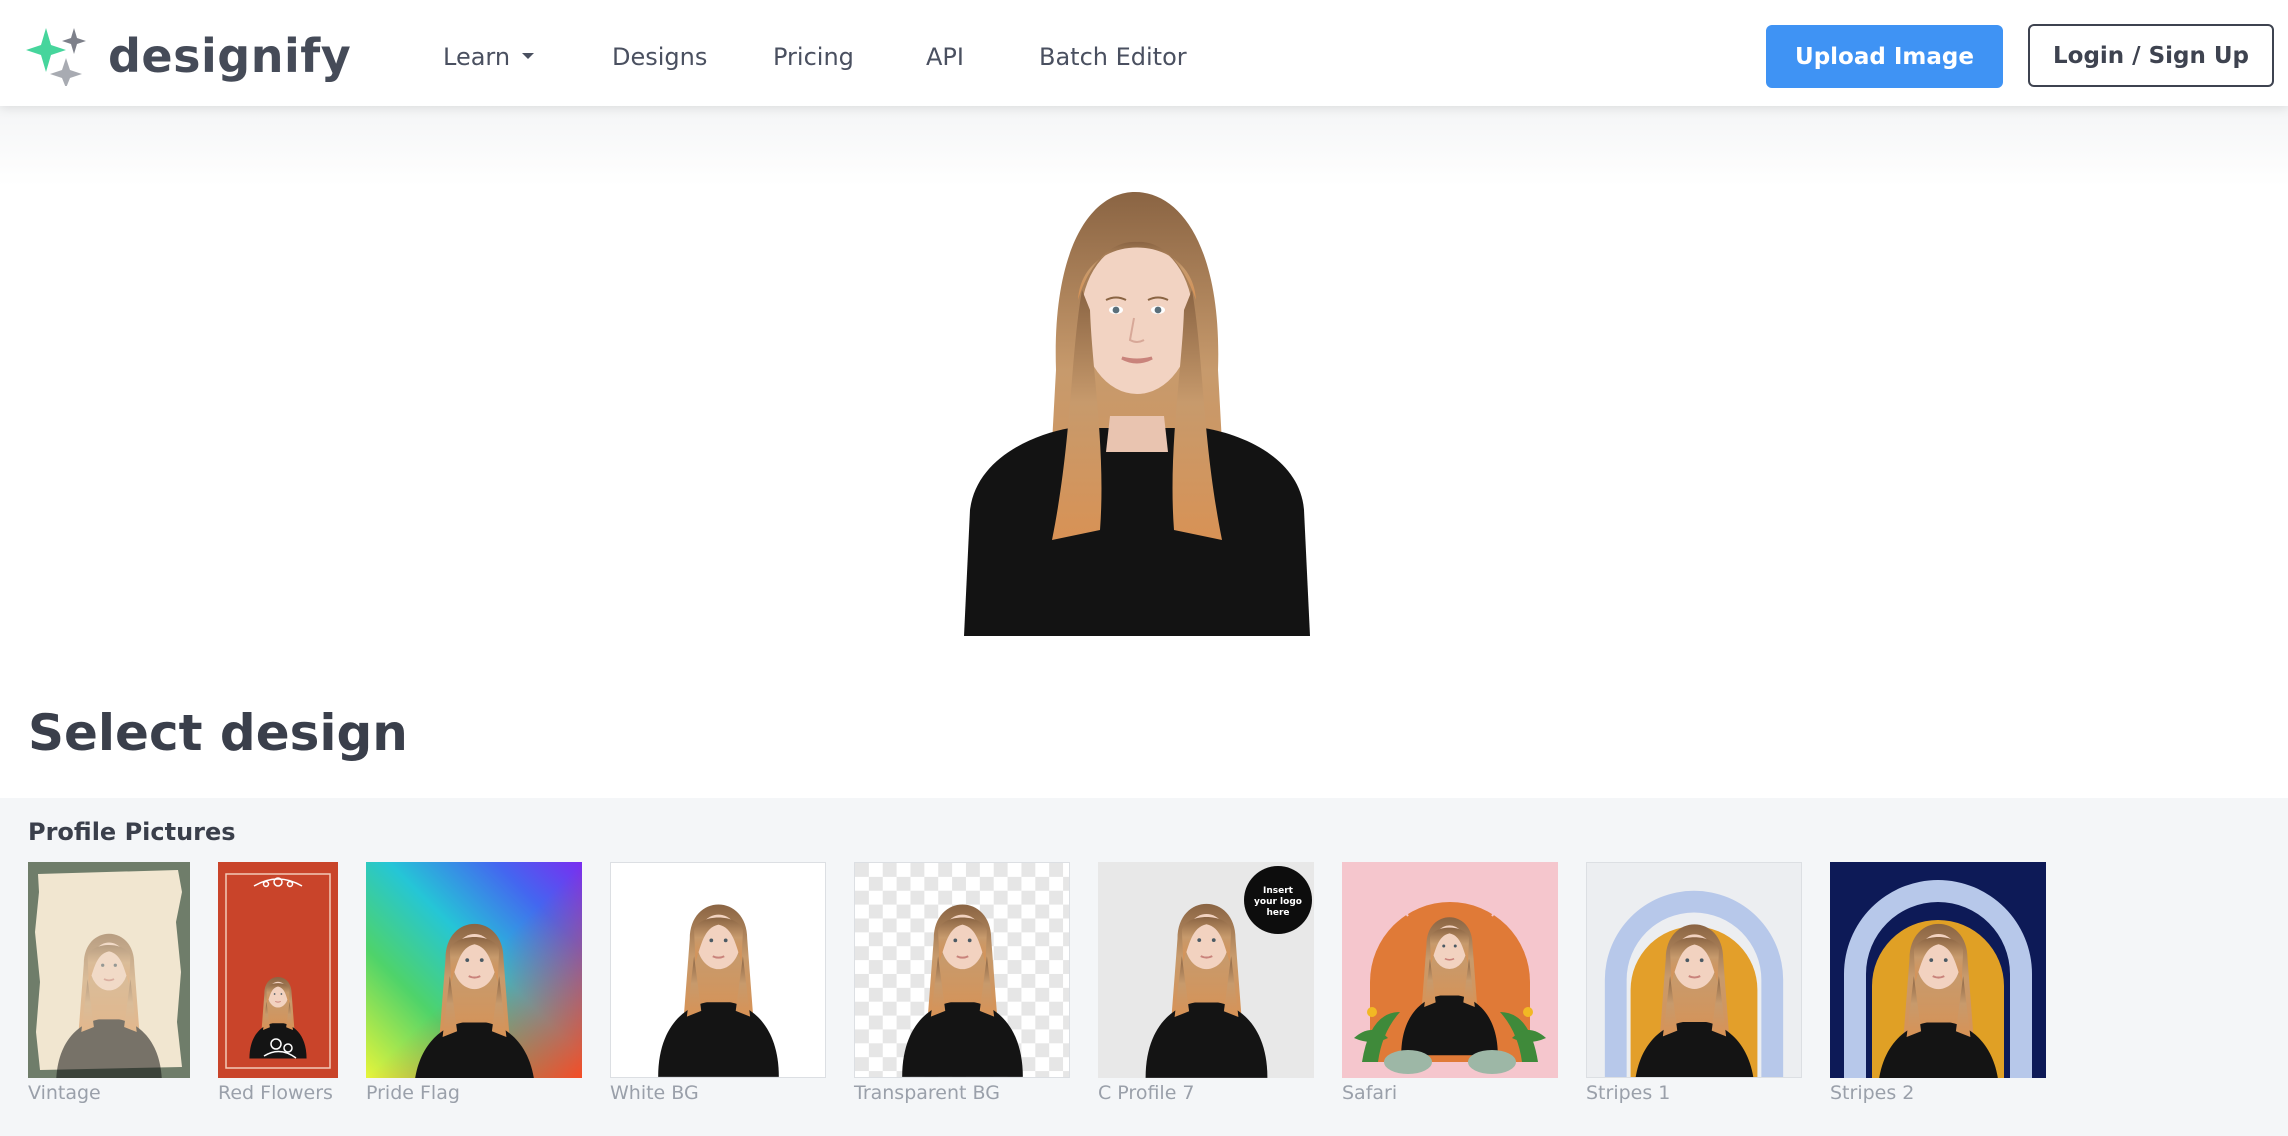  Describe the element at coordinates (1146, 1093) in the screenshot. I see `design-name: C Profile 7` at that location.